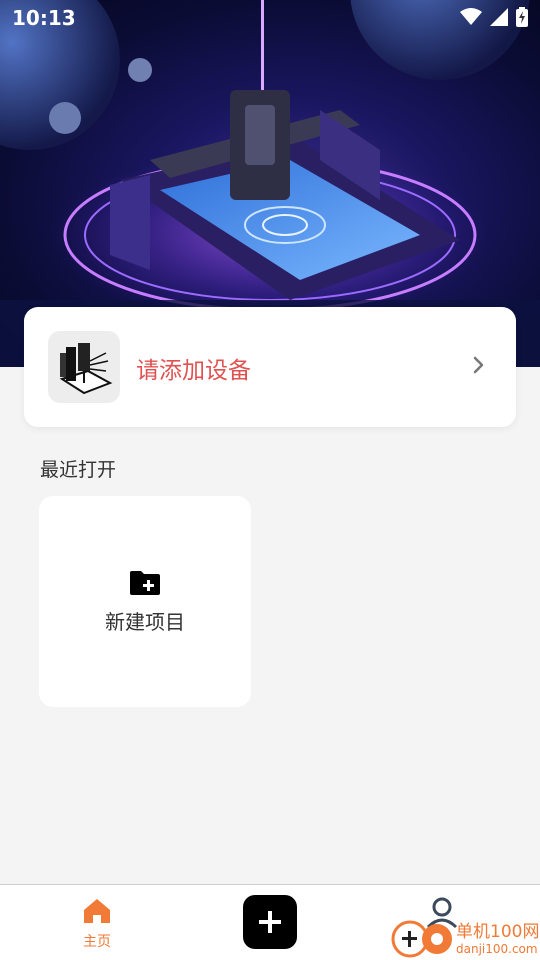 Image resolution: width=540 pixels, height=960 pixels. Describe the element at coordinates (145, 622) in the screenshot. I see `new-project-label: 新建项目` at that location.